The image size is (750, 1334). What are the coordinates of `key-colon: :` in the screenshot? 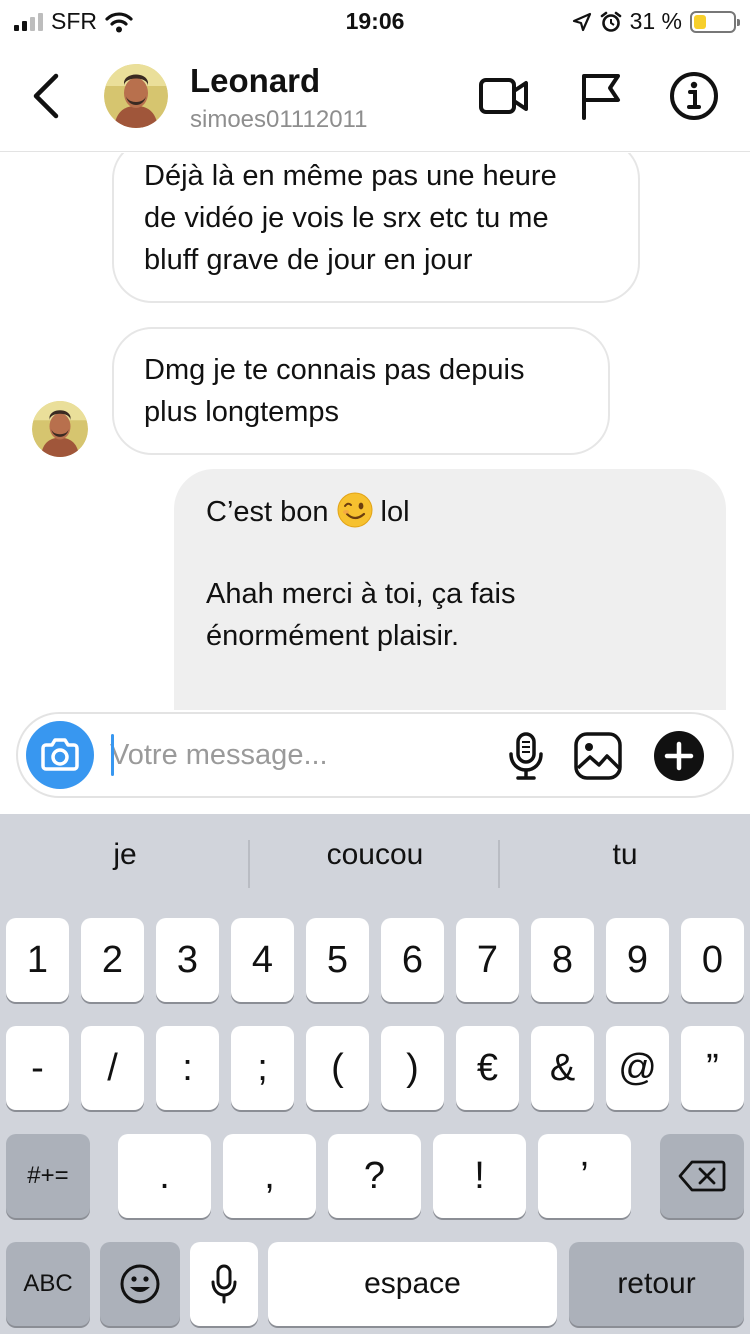 It's located at (187, 1068).